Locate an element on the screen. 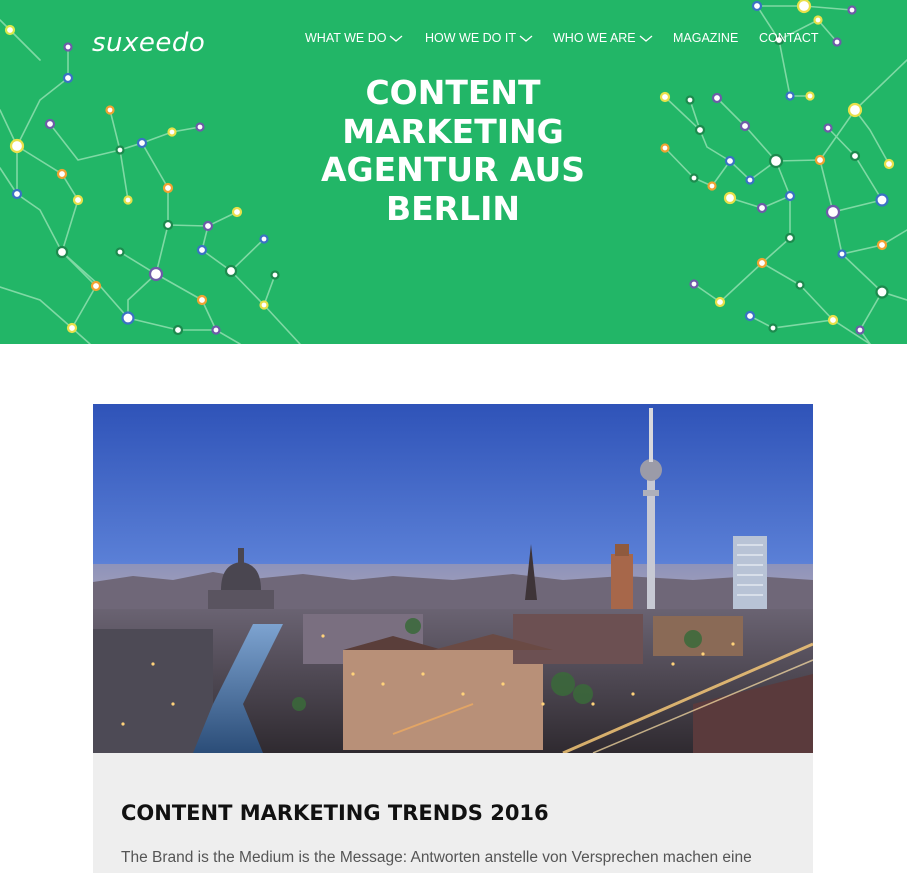 This screenshot has height=873, width=907. hero-title-line: CONTENT is located at coordinates (453, 92).